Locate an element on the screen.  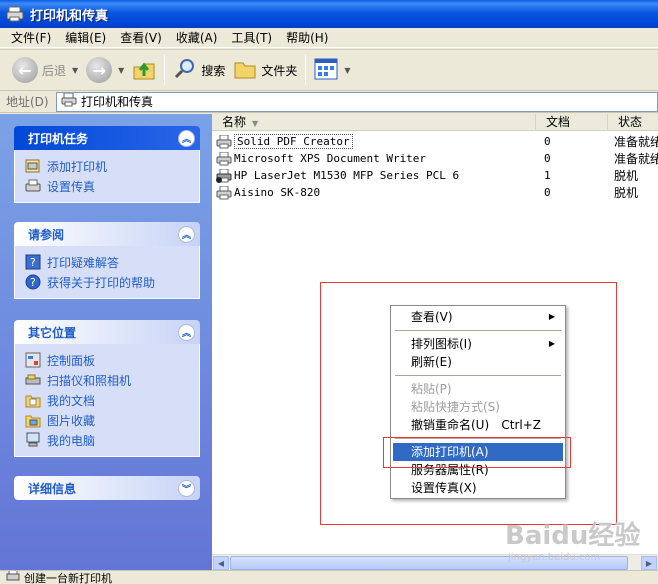
views-icon is located at coordinates (326, 70).